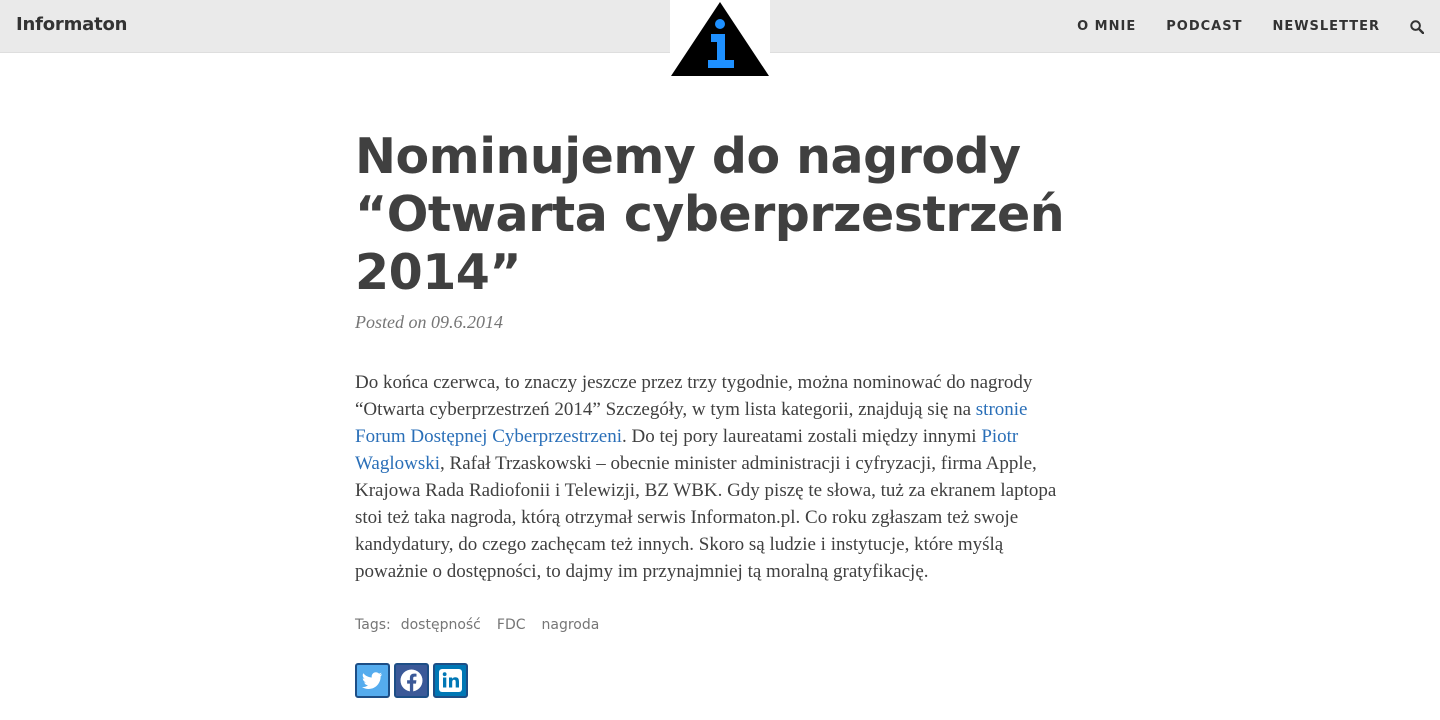  I want to click on twitter-icon, so click(372, 680).